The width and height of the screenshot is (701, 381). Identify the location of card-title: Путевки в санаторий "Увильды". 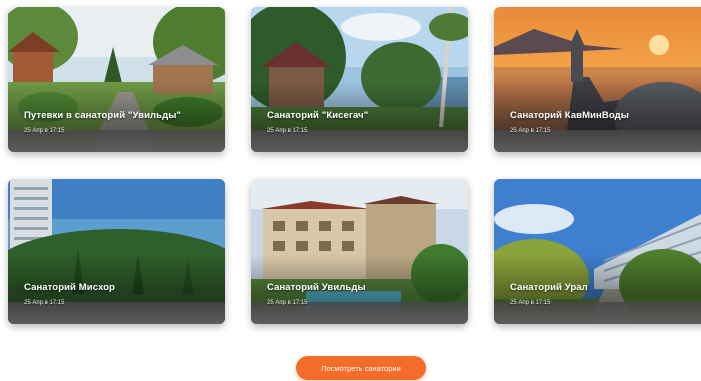
(103, 115).